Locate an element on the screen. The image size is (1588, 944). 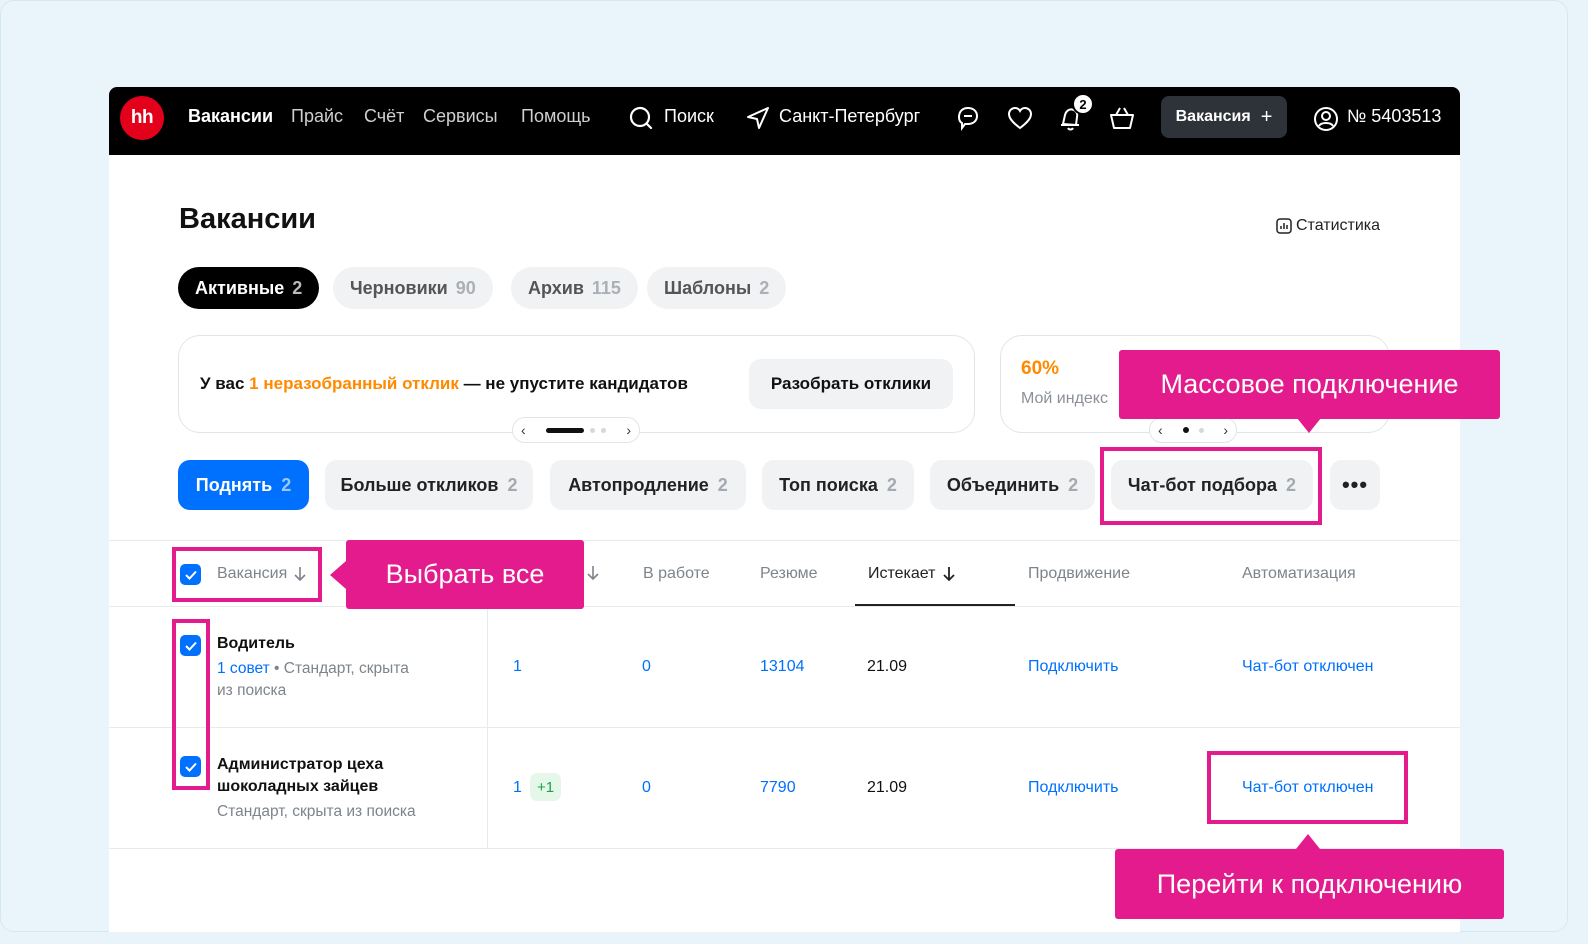
tab-label: Шаблоны is located at coordinates (708, 287).